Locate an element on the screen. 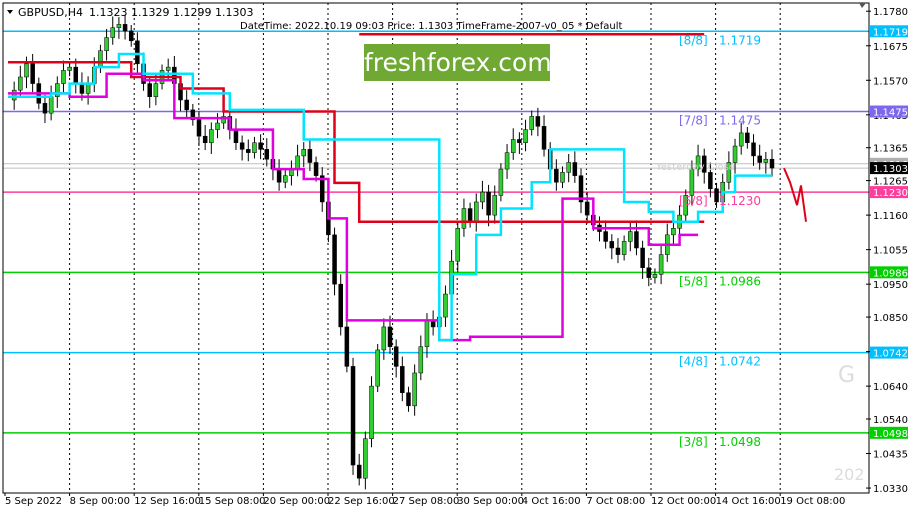  price-tag-label: 1.0742 is located at coordinates (890, 354).